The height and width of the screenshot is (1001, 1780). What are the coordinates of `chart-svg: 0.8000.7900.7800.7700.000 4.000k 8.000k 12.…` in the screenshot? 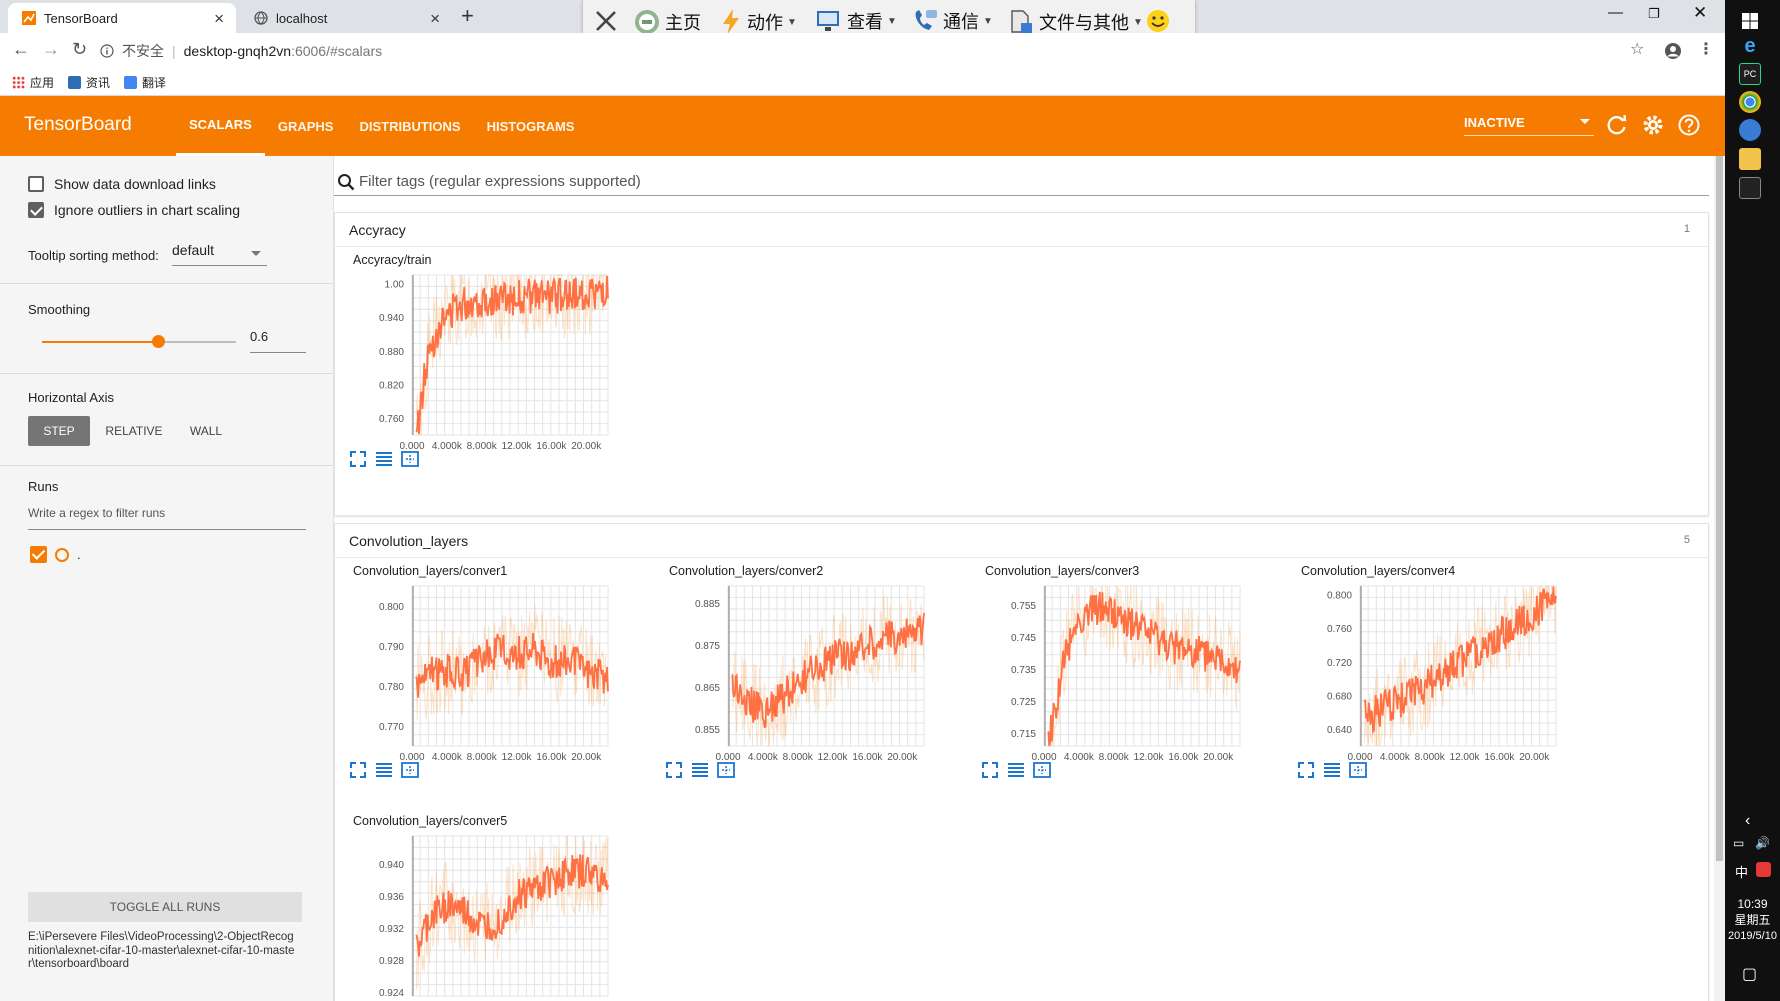 It's located at (484, 659).